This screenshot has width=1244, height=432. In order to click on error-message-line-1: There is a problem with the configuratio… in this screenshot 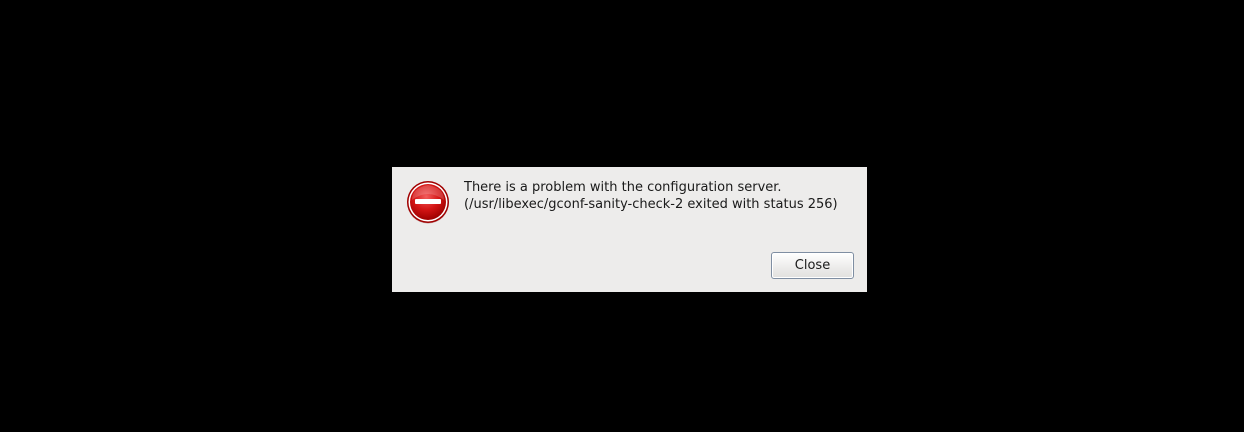, I will do `click(623, 187)`.